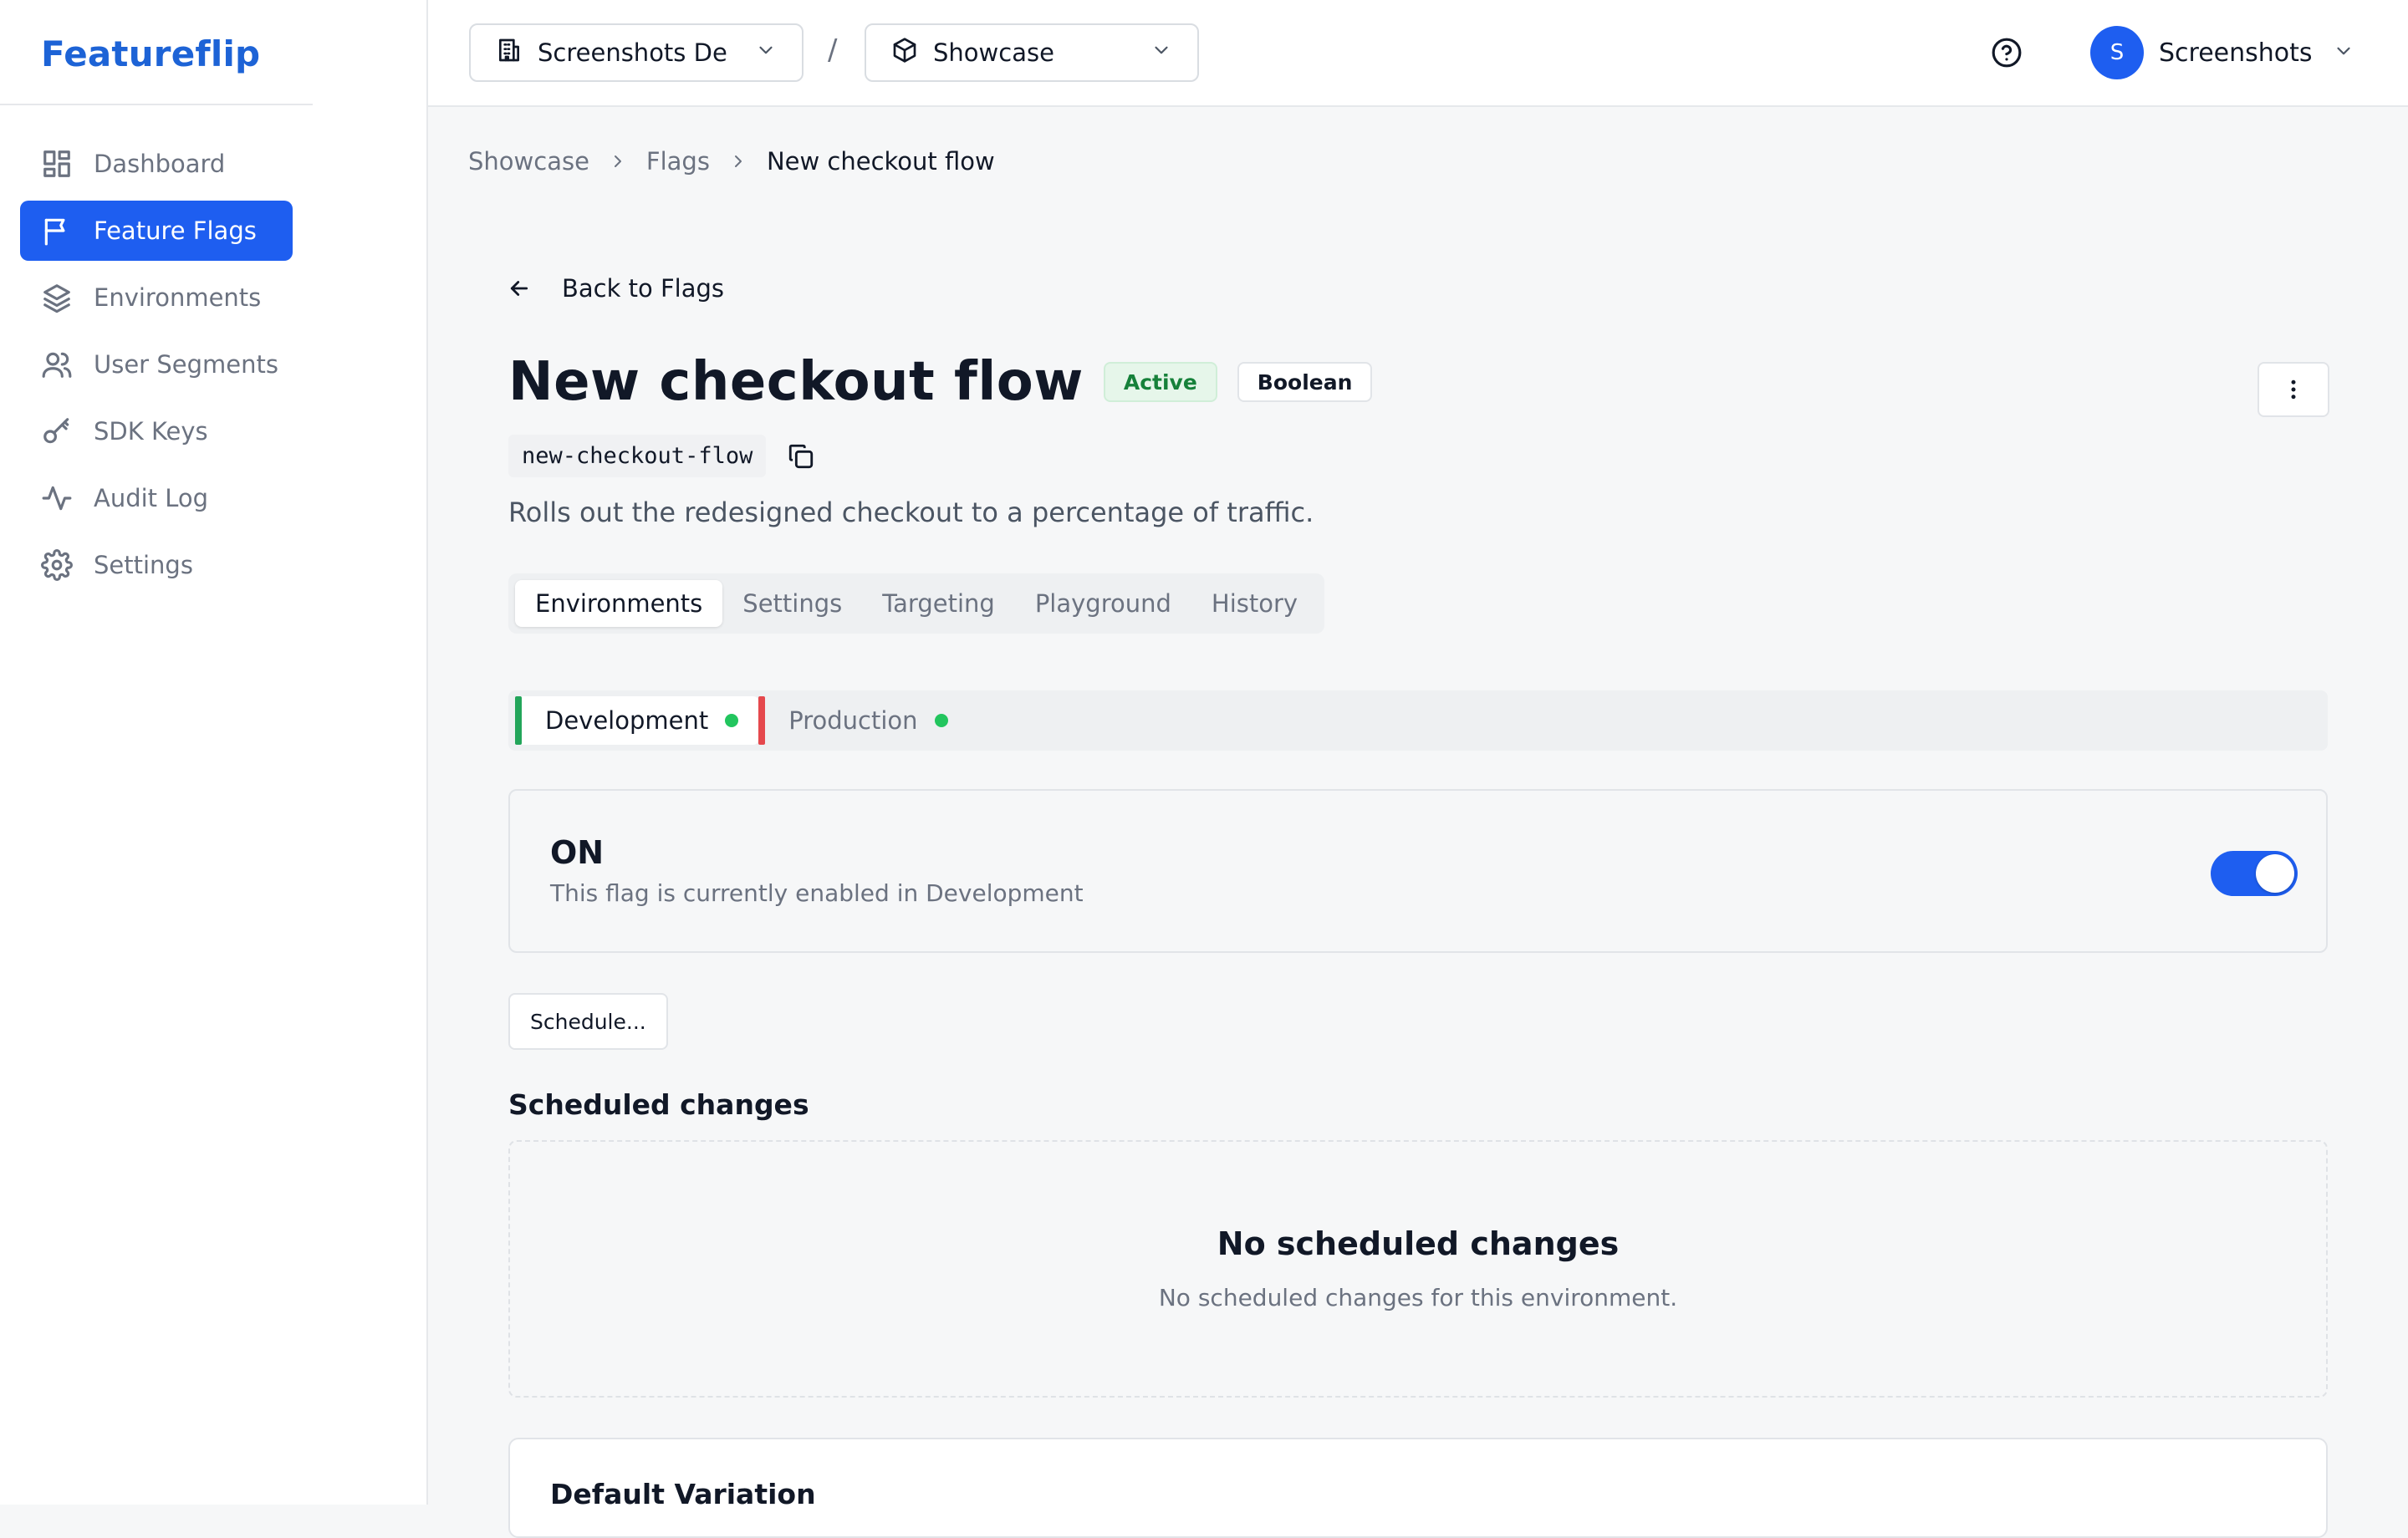 The height and width of the screenshot is (1538, 2408). Describe the element at coordinates (853, 721) in the screenshot. I see `env-tab-label: Production` at that location.